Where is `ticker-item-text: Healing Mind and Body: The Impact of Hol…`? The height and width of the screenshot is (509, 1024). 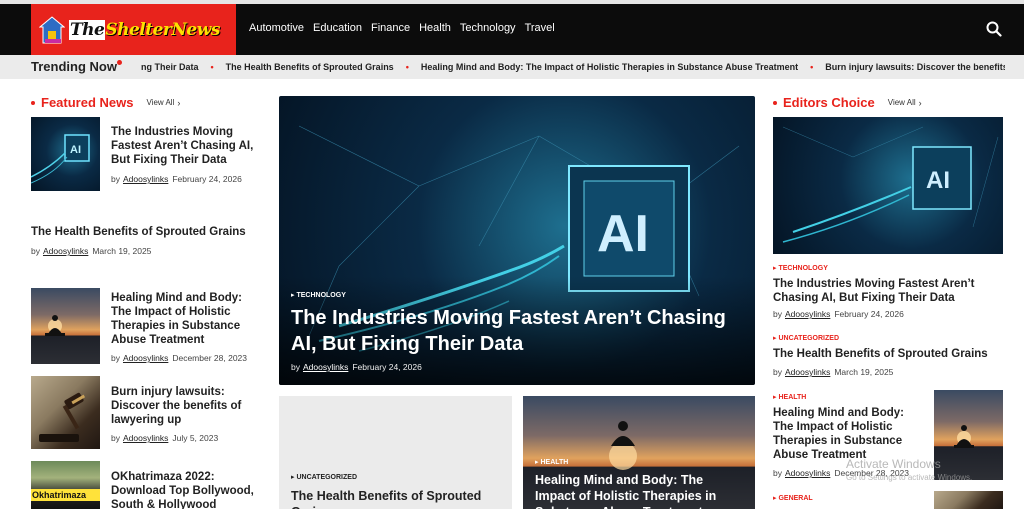
ticker-item-text: Healing Mind and Body: The Impact of Hol… is located at coordinates (609, 67).